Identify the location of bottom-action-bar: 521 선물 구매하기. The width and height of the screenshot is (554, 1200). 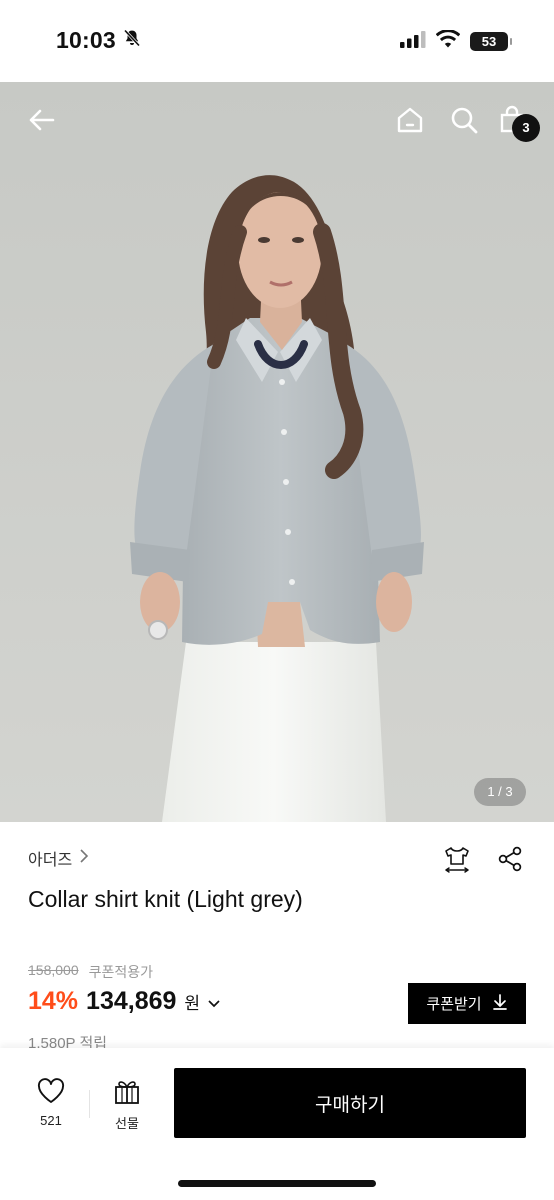
(277, 1124).